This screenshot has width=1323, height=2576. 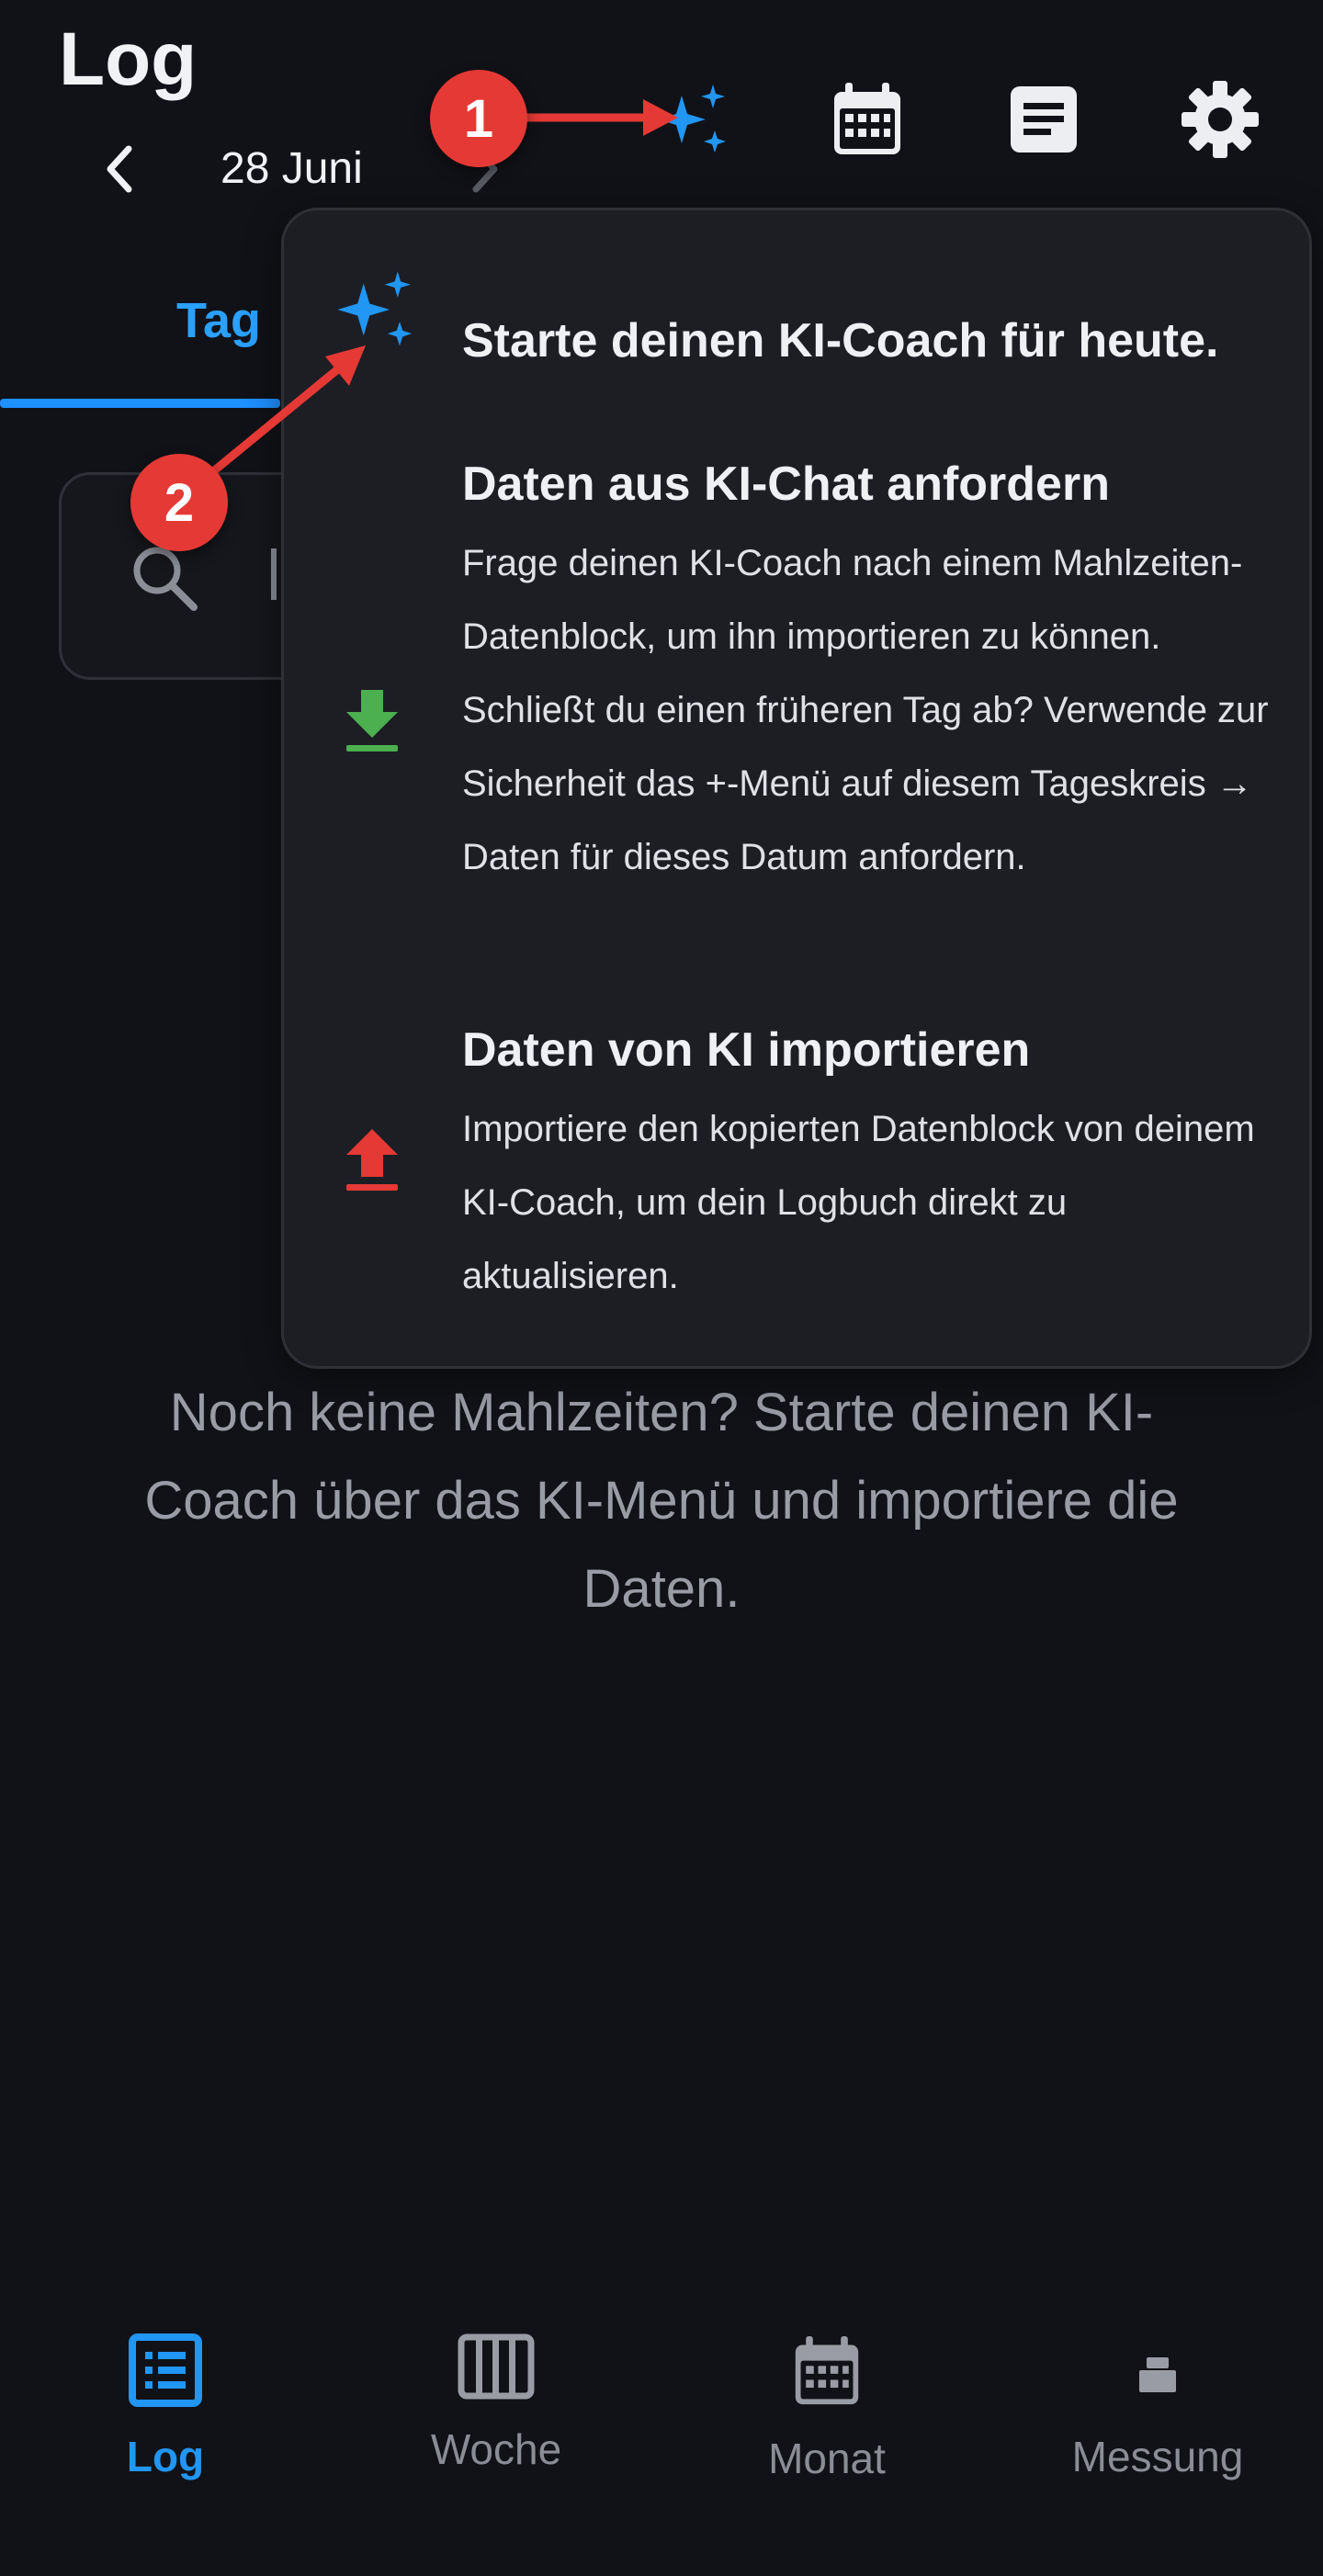 What do you see at coordinates (166, 2370) in the screenshot?
I see `list-icon` at bounding box center [166, 2370].